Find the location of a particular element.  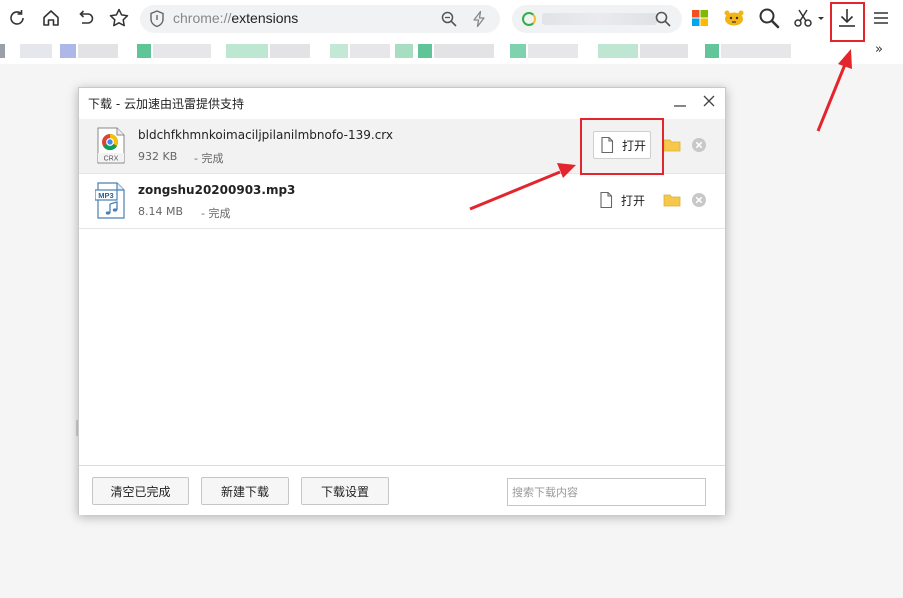

bolt-icon is located at coordinates (479, 21).